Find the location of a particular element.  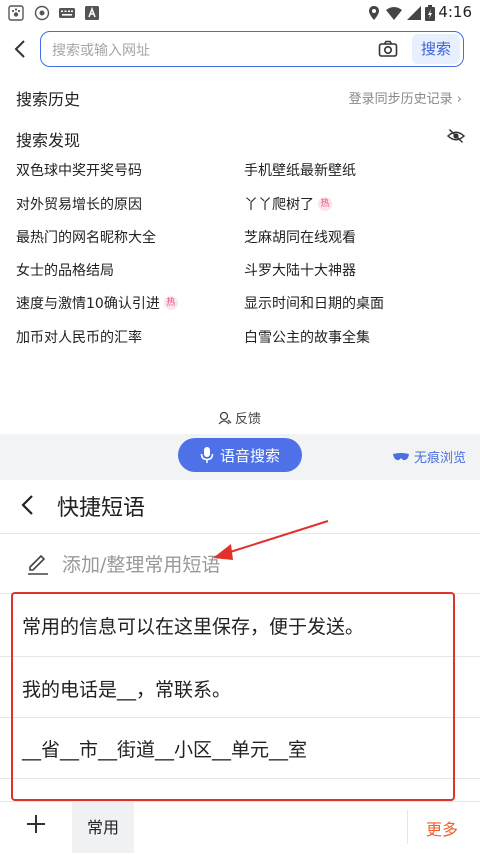

discover-item: 白雪公主的故事全集 is located at coordinates (307, 337).